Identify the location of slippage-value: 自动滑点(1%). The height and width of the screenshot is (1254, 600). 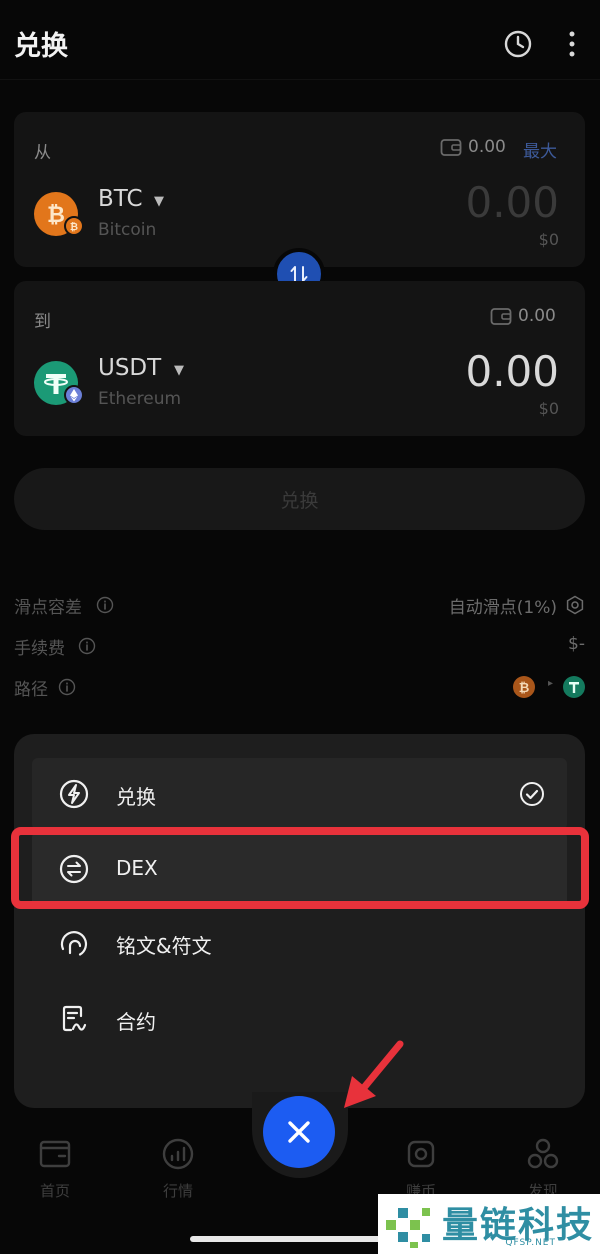
(503, 605).